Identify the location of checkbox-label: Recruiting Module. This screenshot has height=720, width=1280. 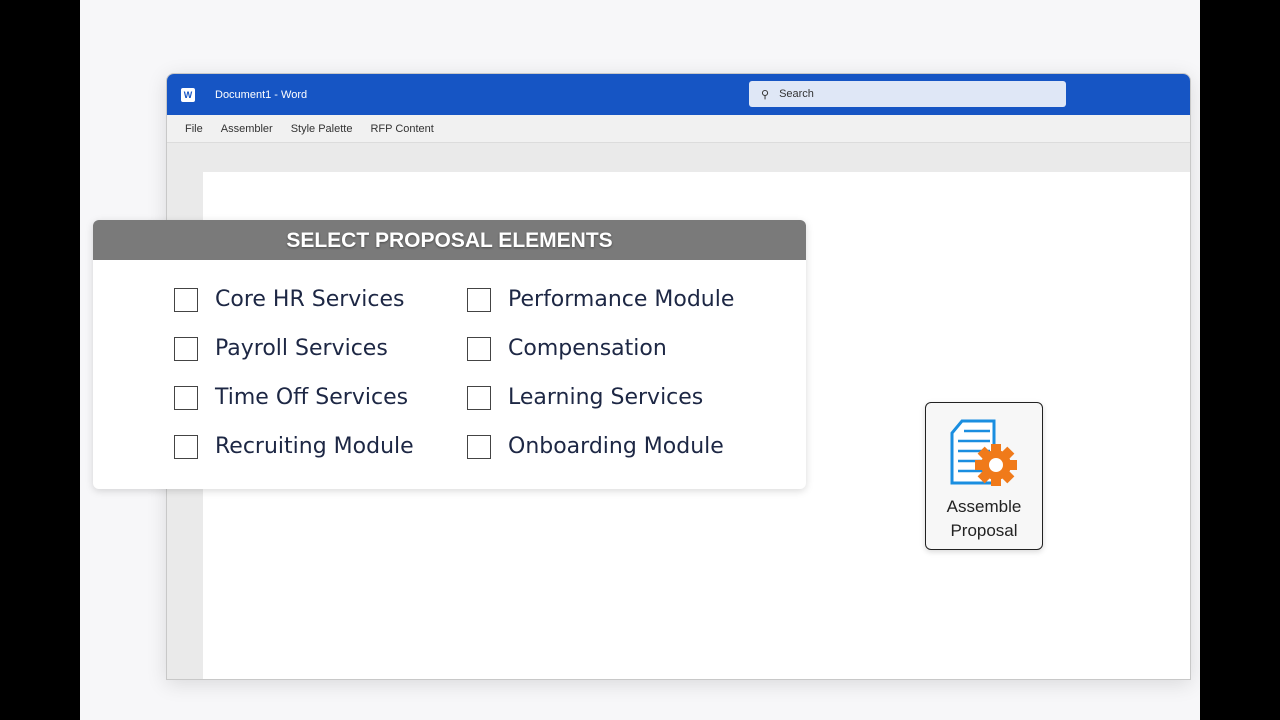
(314, 446).